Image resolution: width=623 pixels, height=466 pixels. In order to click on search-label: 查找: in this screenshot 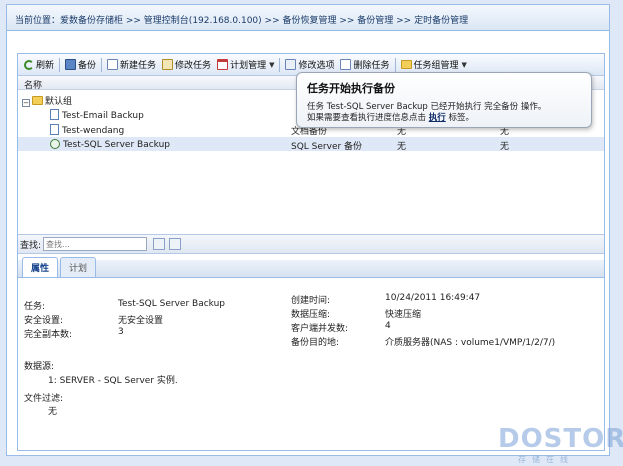, I will do `click(31, 245)`.